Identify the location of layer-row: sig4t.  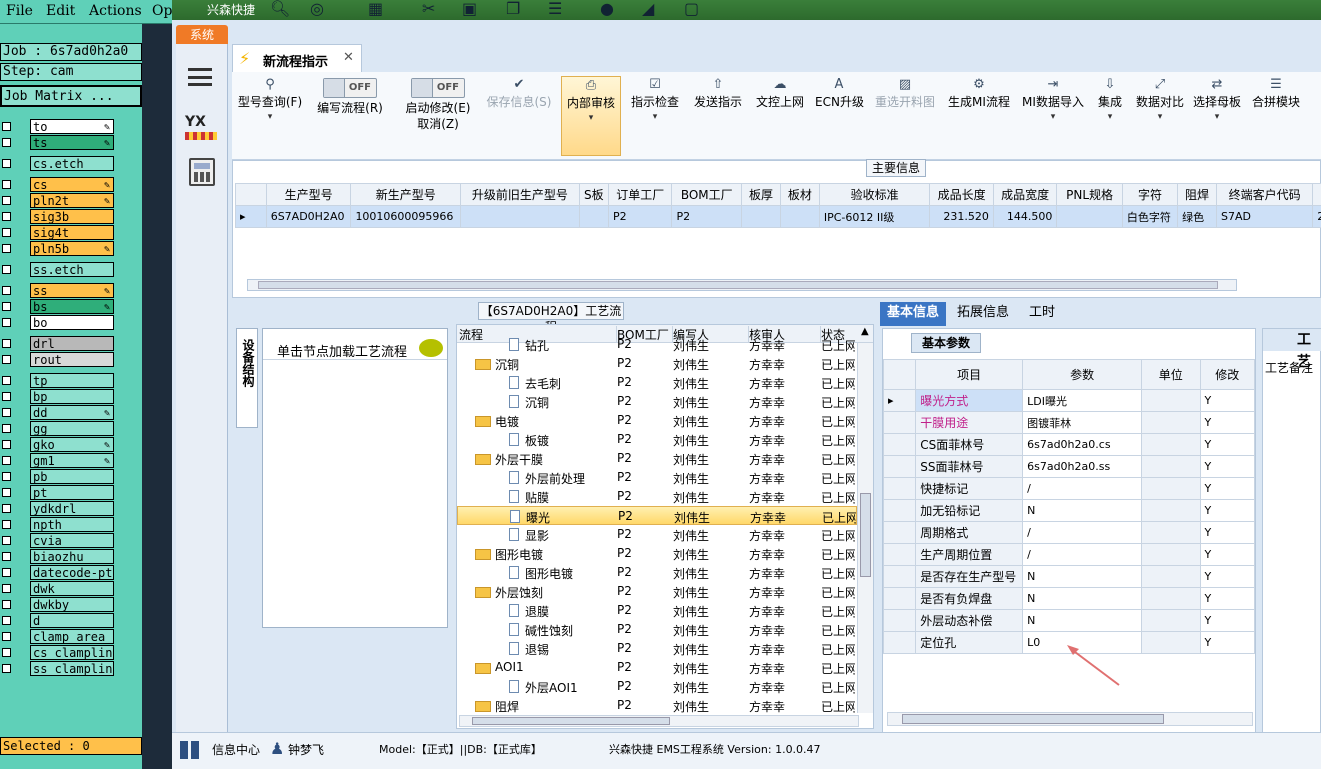
(57, 233).